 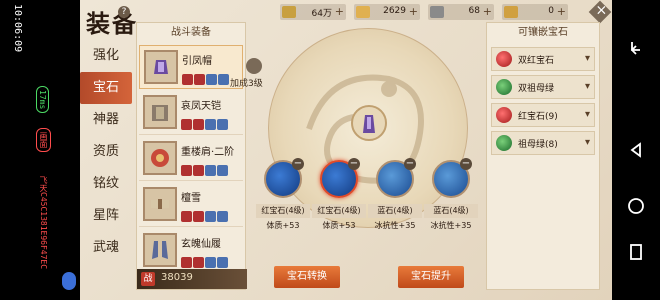 I want to click on tab-aptitude: 资质, so click(x=106, y=152).